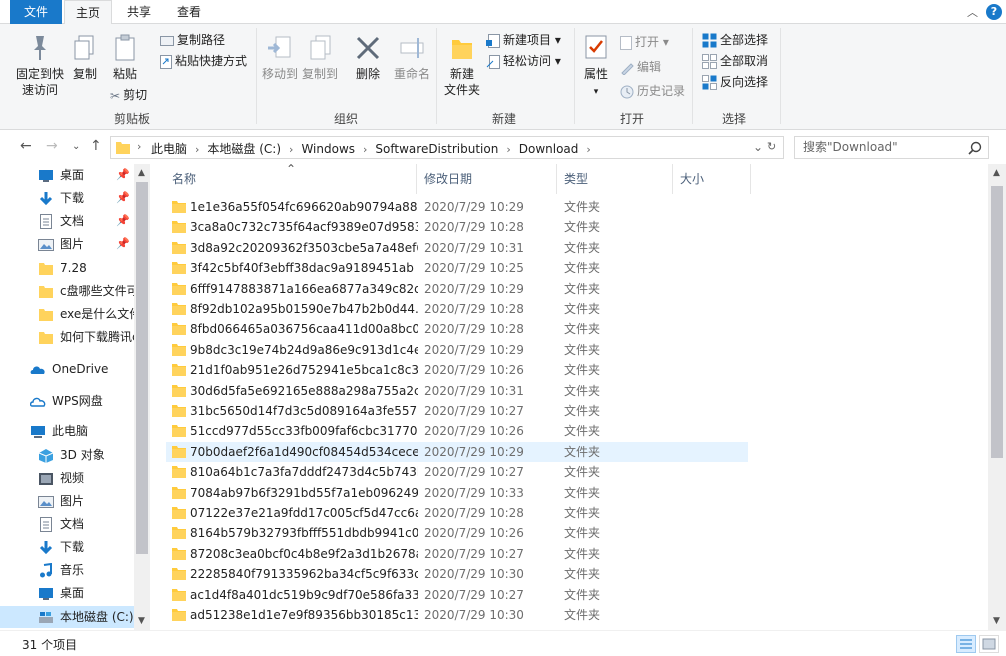 The width and height of the screenshot is (1006, 656). What do you see at coordinates (142, 368) in the screenshot?
I see `nav-scroll-thumb` at bounding box center [142, 368].